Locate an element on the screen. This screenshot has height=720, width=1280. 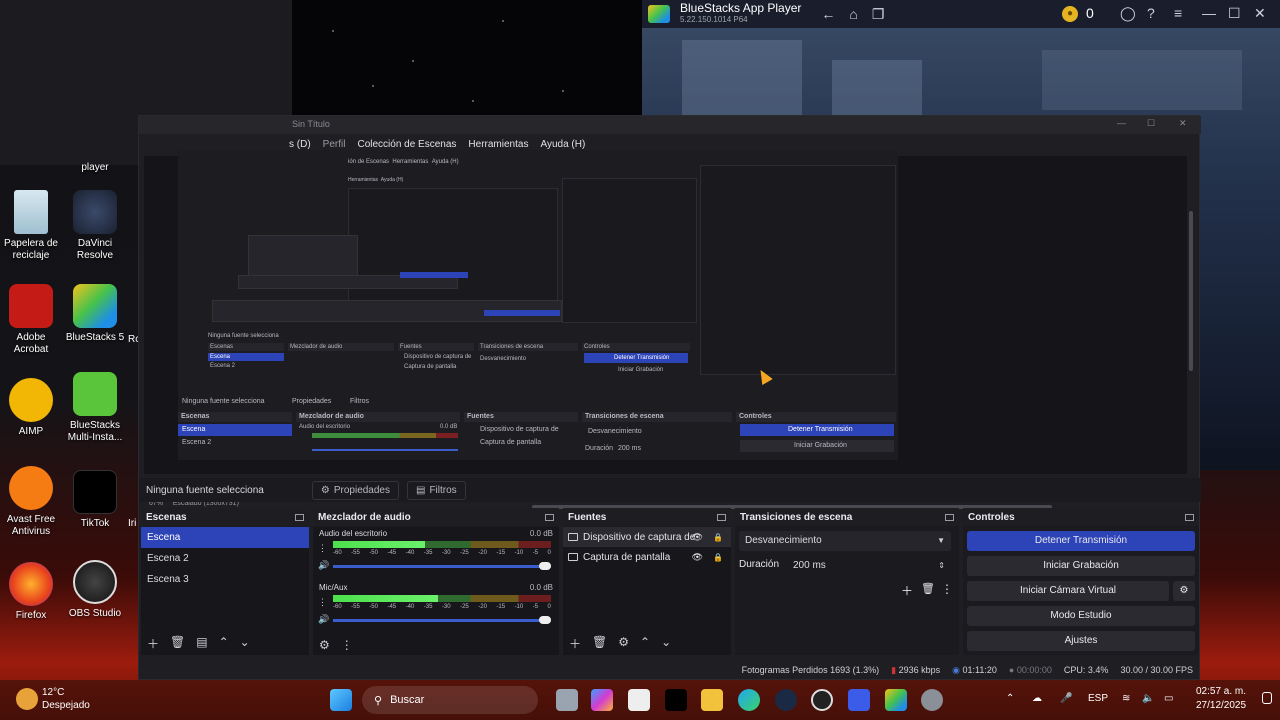
tiktok-icon is located at coordinates (676, 700).